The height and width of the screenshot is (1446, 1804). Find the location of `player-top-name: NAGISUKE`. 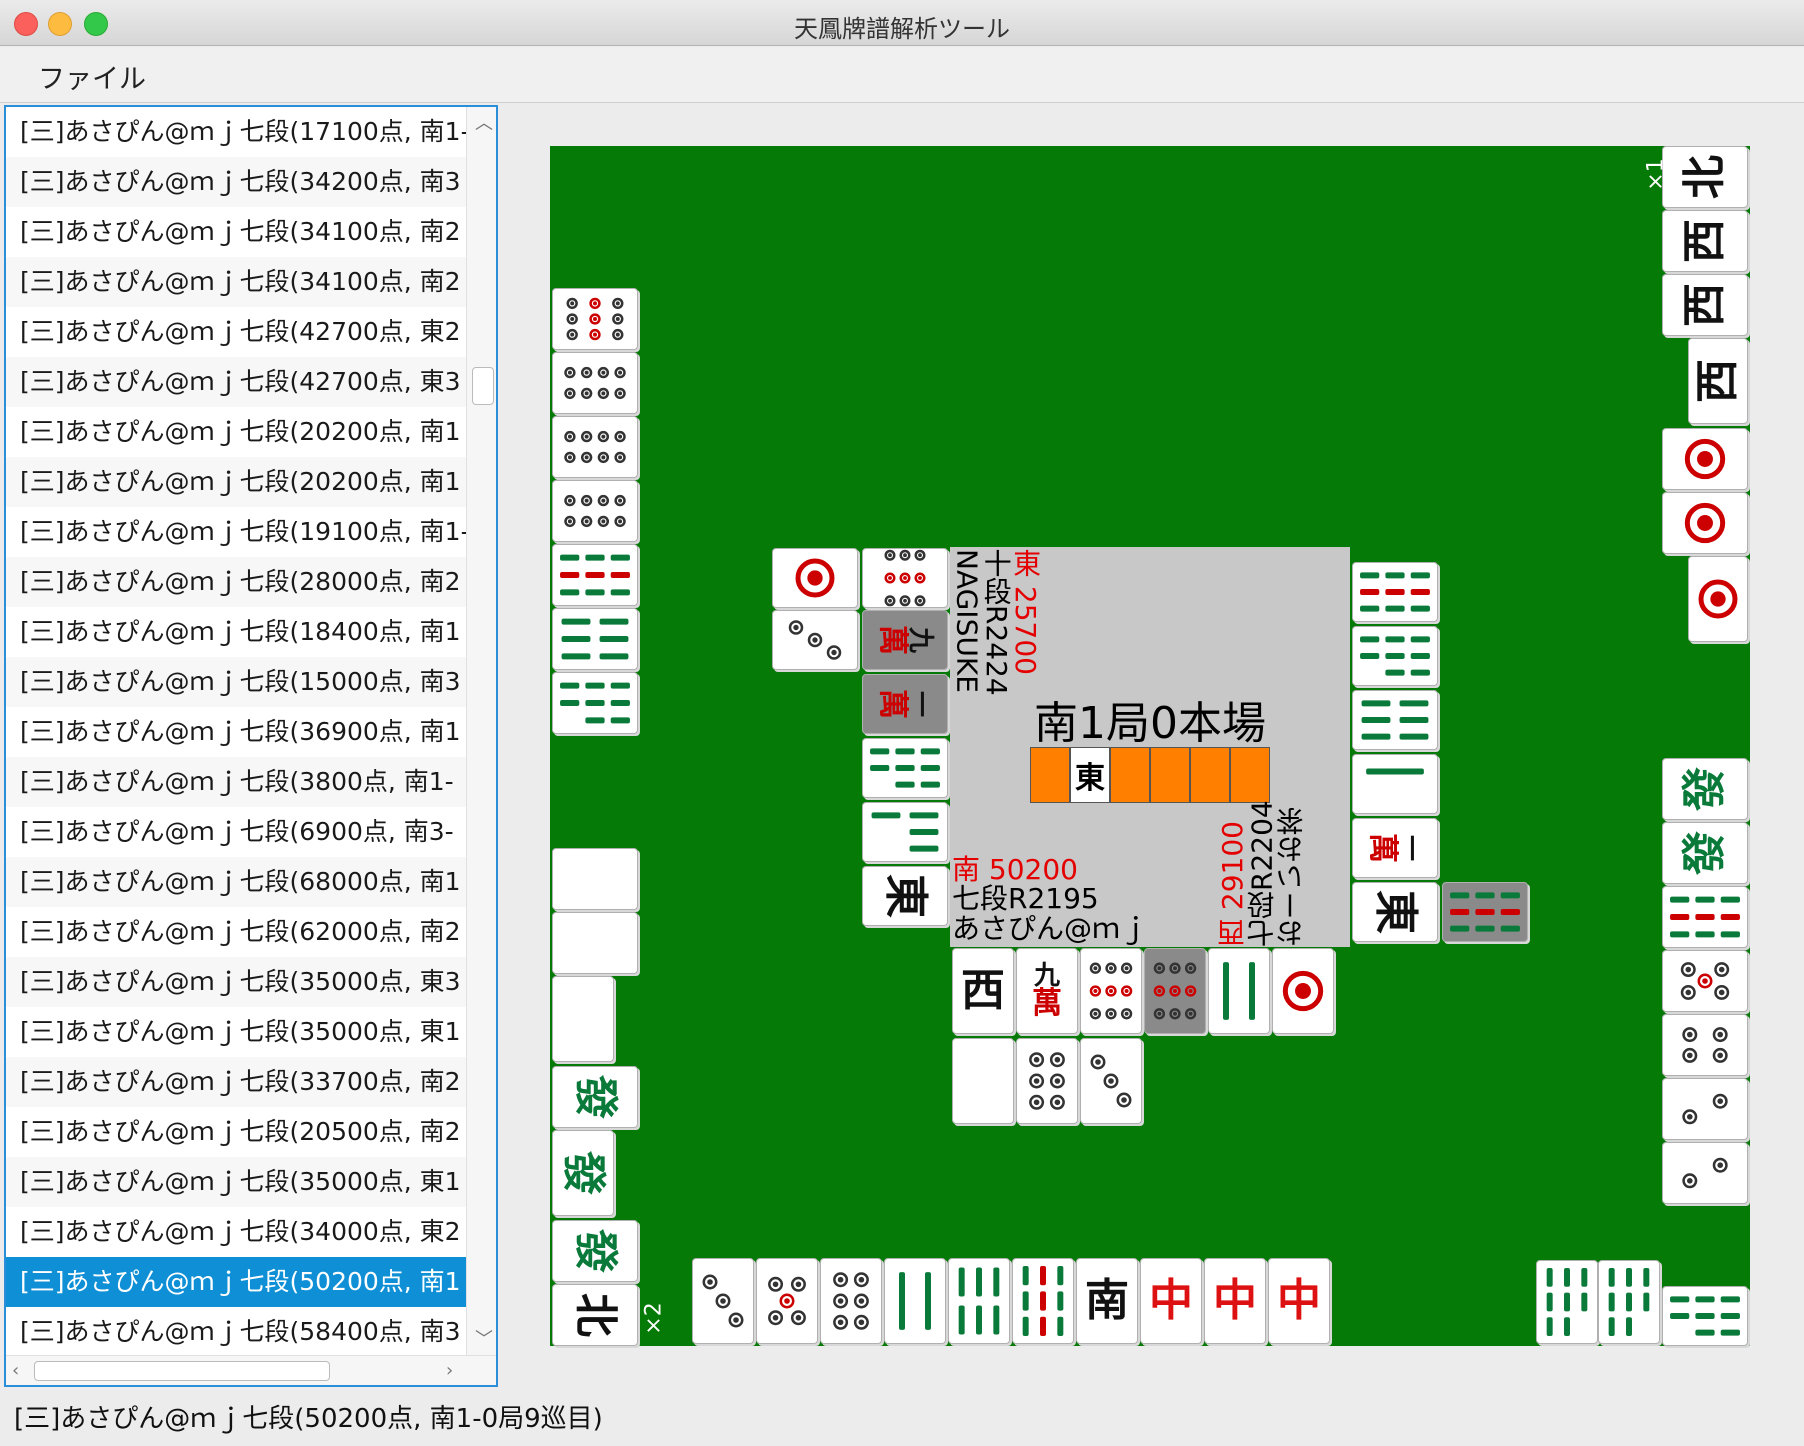

player-top-name: NAGISUKE is located at coordinates (967, 621).